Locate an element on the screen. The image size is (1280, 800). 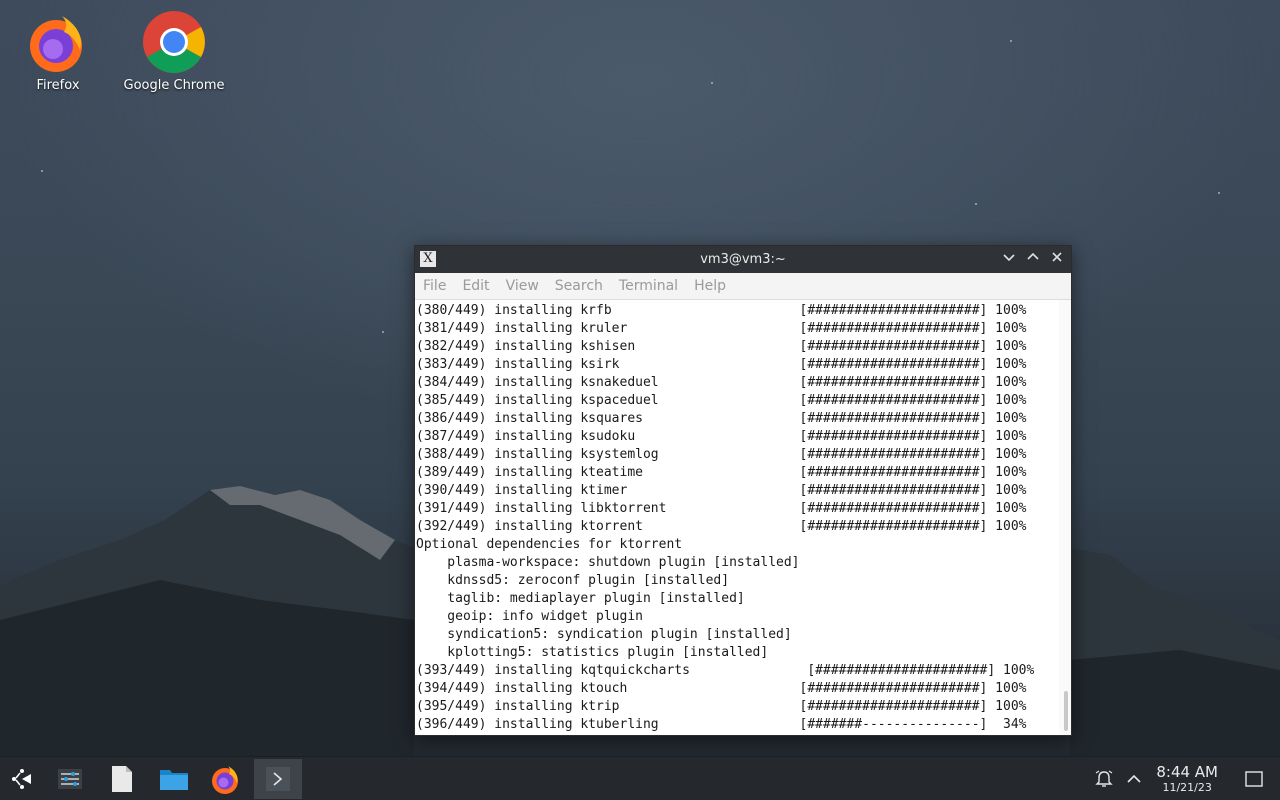
task-manager-icon is located at coordinates (70, 779).